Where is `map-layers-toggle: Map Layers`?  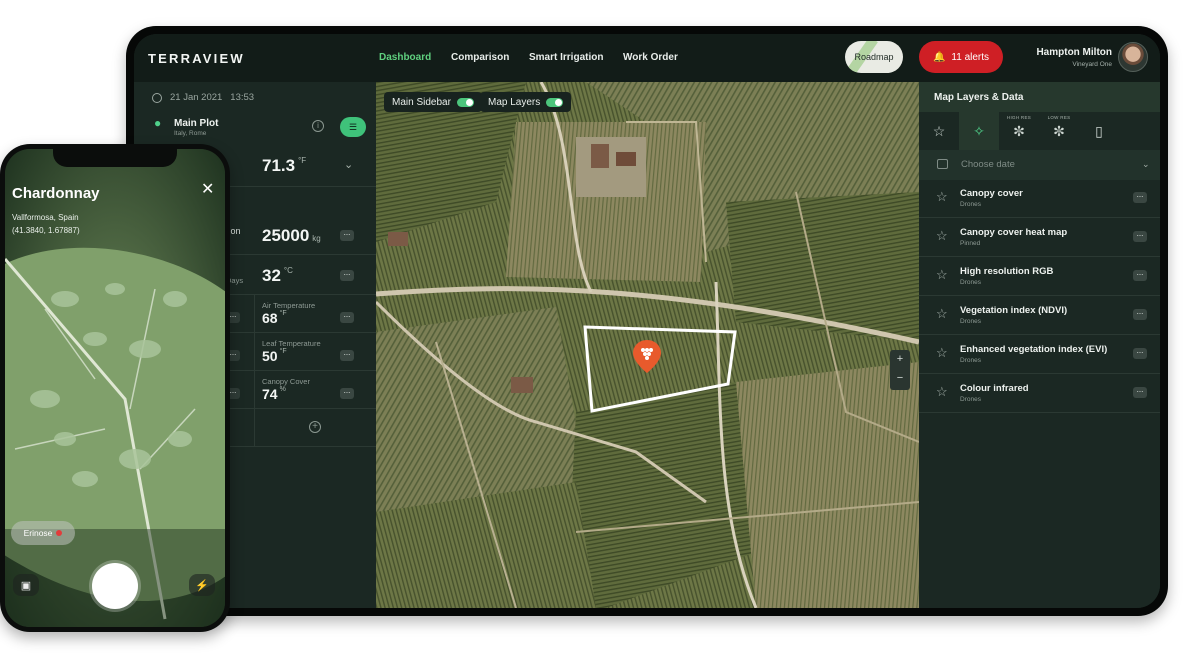 map-layers-toggle: Map Layers is located at coordinates (526, 102).